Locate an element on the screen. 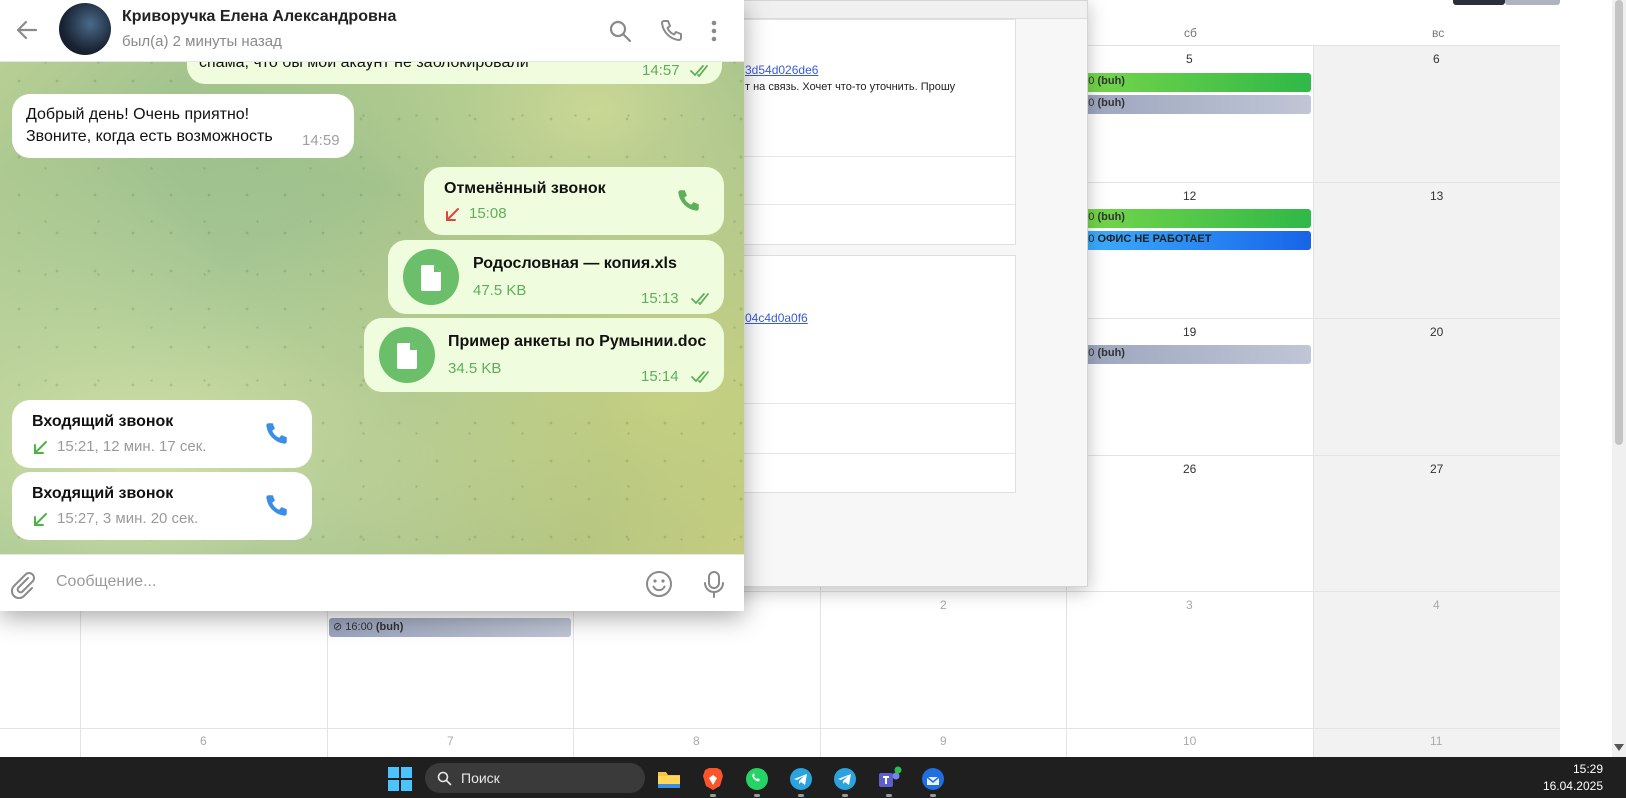  clock-date: 16.04.2025 is located at coordinates (1573, 786).